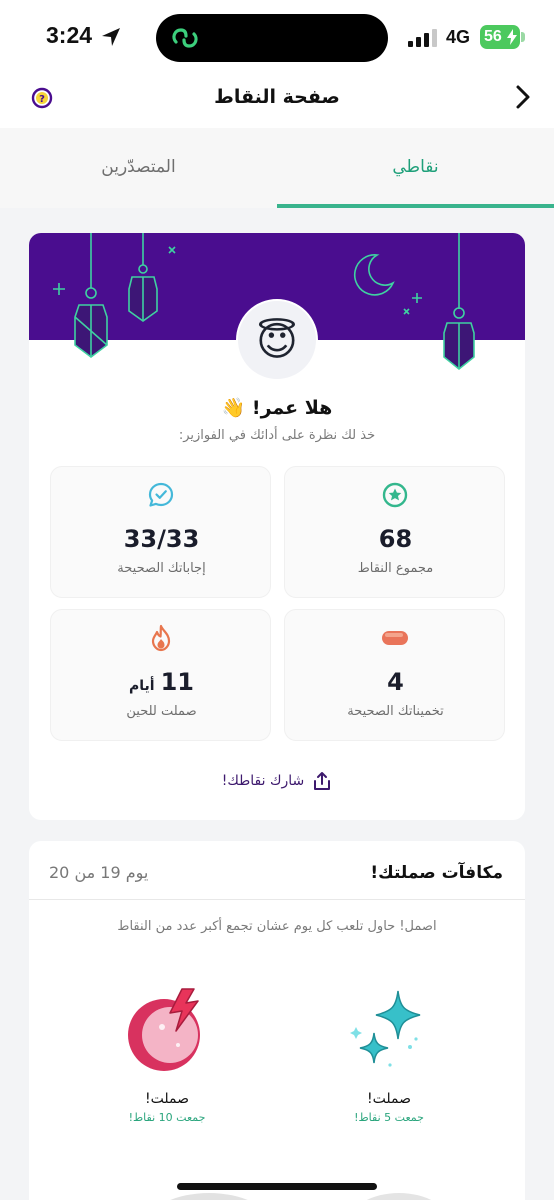 The image size is (554, 1200). I want to click on reward-item: صملت! جمعت 10 نقاط!, so click(167, 1055).